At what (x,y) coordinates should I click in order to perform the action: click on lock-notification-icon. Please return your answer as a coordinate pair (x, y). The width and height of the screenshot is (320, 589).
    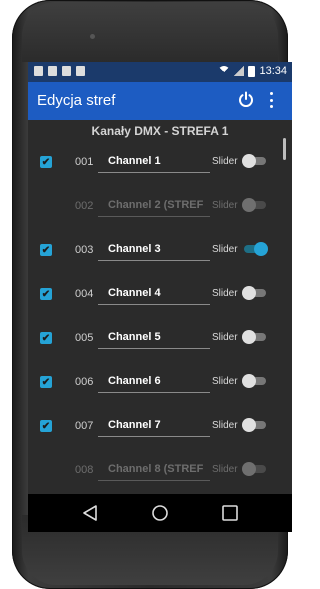
    Looking at the image, I should click on (52, 71).